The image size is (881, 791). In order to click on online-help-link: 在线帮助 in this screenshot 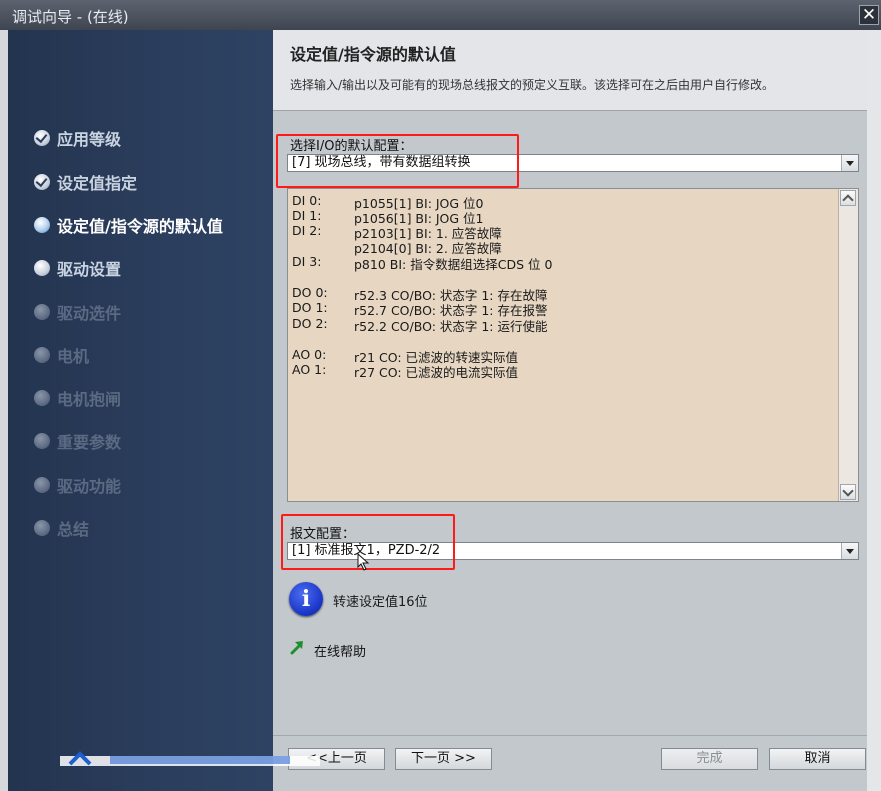, I will do `click(340, 650)`.